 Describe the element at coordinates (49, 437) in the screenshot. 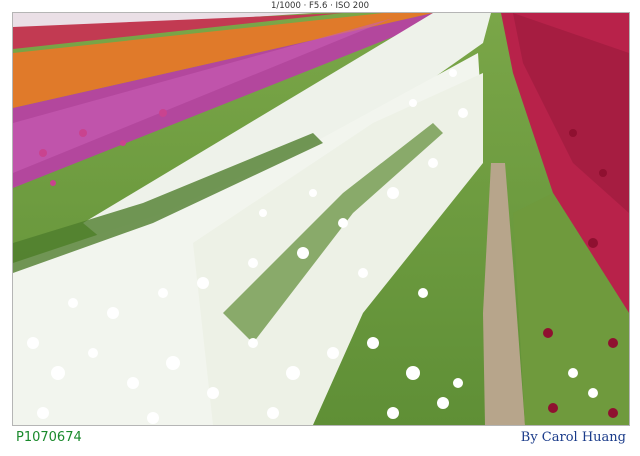

I see `photo-id: P1070674` at that location.